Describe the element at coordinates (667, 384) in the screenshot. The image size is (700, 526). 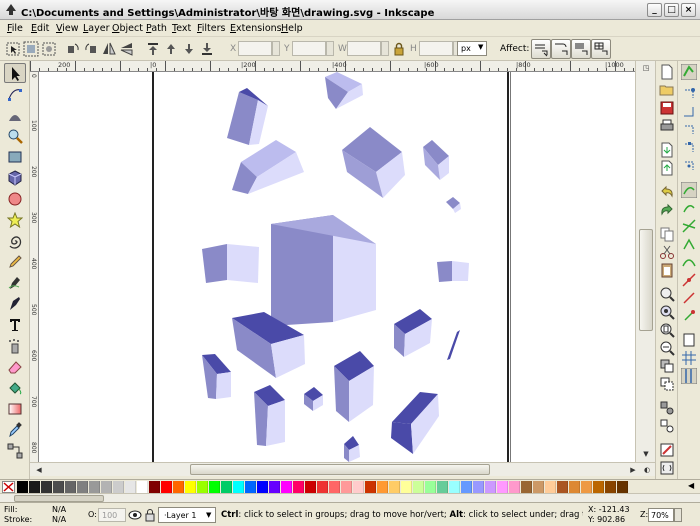
I see `clone-icon` at that location.